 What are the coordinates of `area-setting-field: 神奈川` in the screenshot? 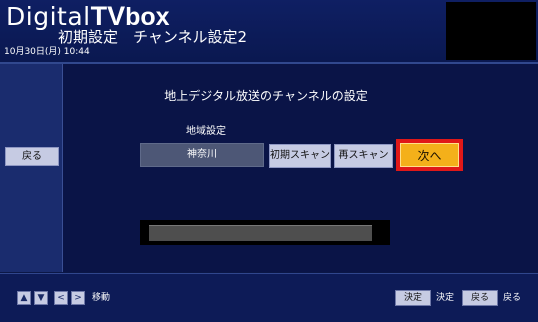 It's located at (202, 155).